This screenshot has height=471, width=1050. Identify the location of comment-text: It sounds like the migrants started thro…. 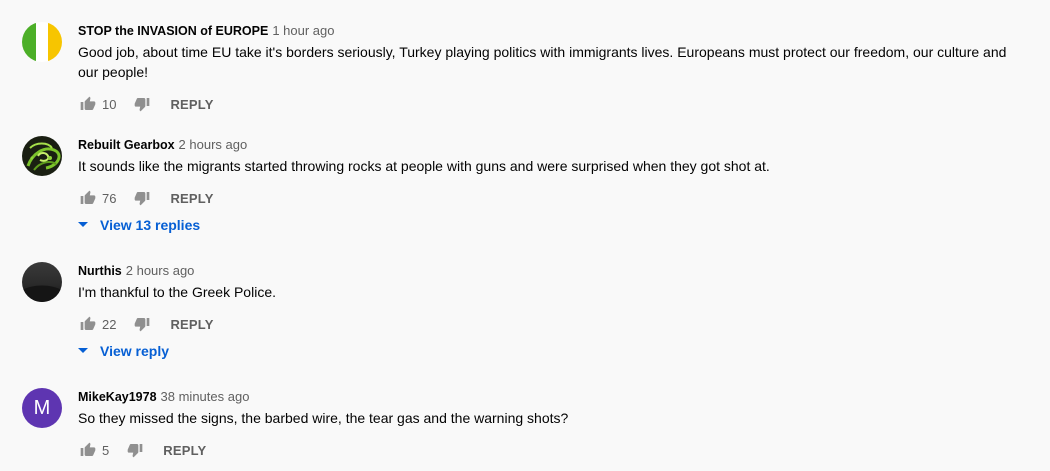
(424, 166).